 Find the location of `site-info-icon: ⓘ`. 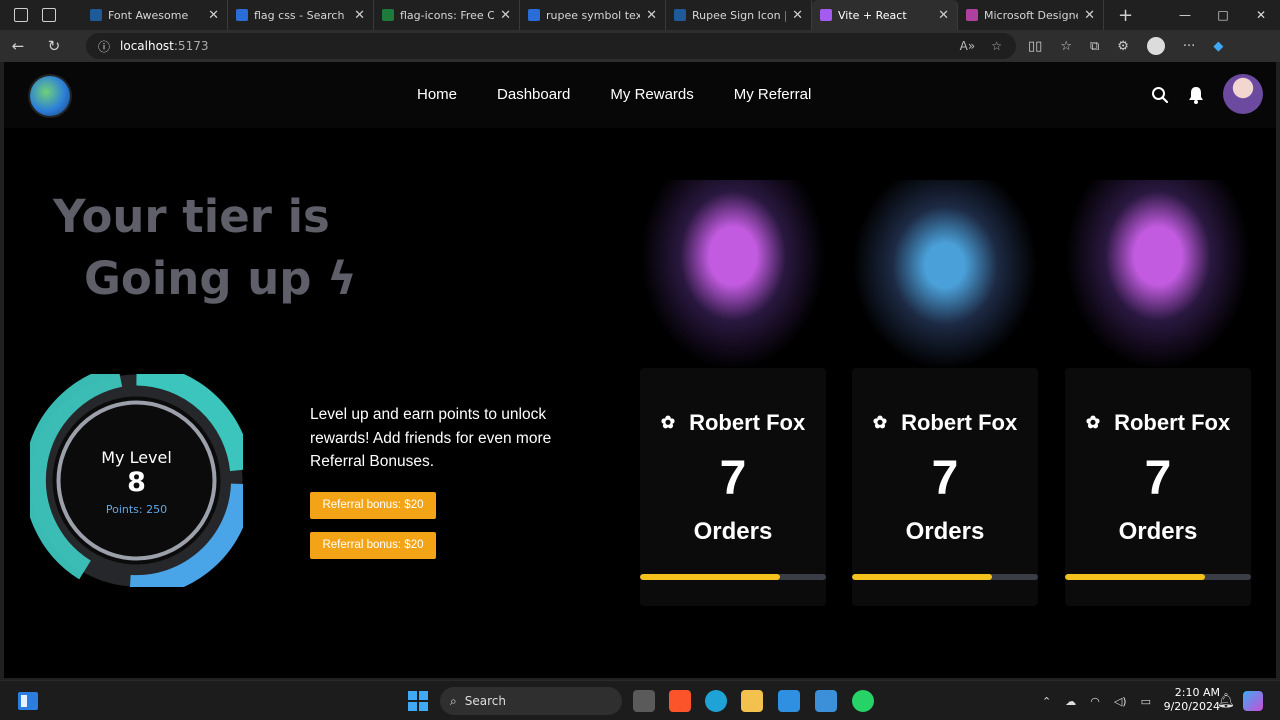

site-info-icon: ⓘ is located at coordinates (104, 46).